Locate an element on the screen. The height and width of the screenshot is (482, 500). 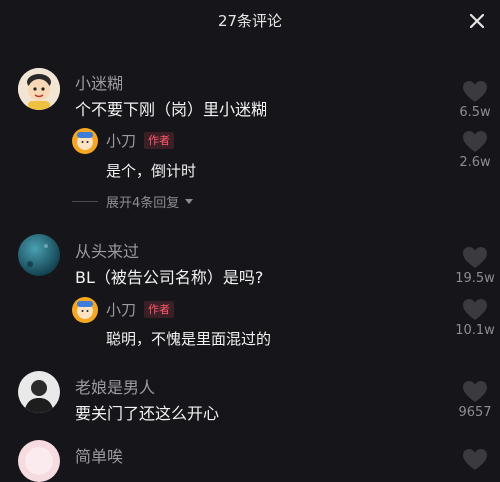
like-count: 19.5w is located at coordinates (475, 278).